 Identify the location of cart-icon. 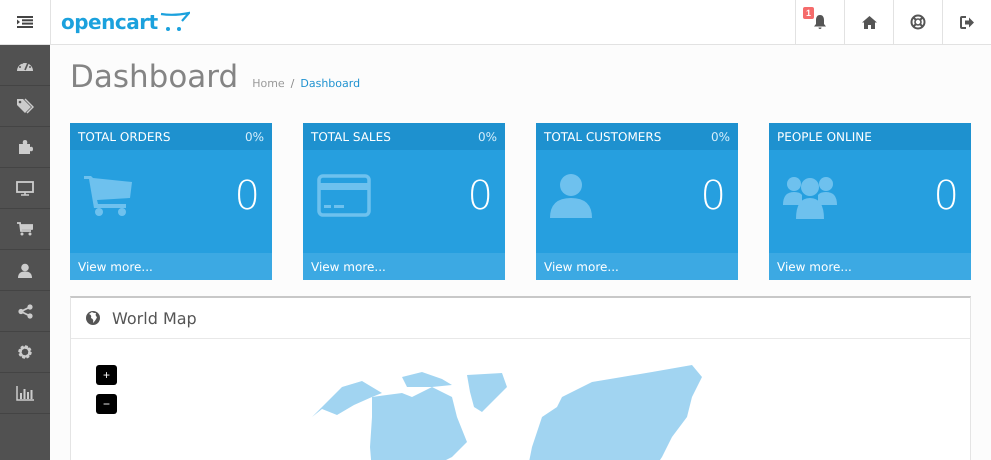
(25, 229).